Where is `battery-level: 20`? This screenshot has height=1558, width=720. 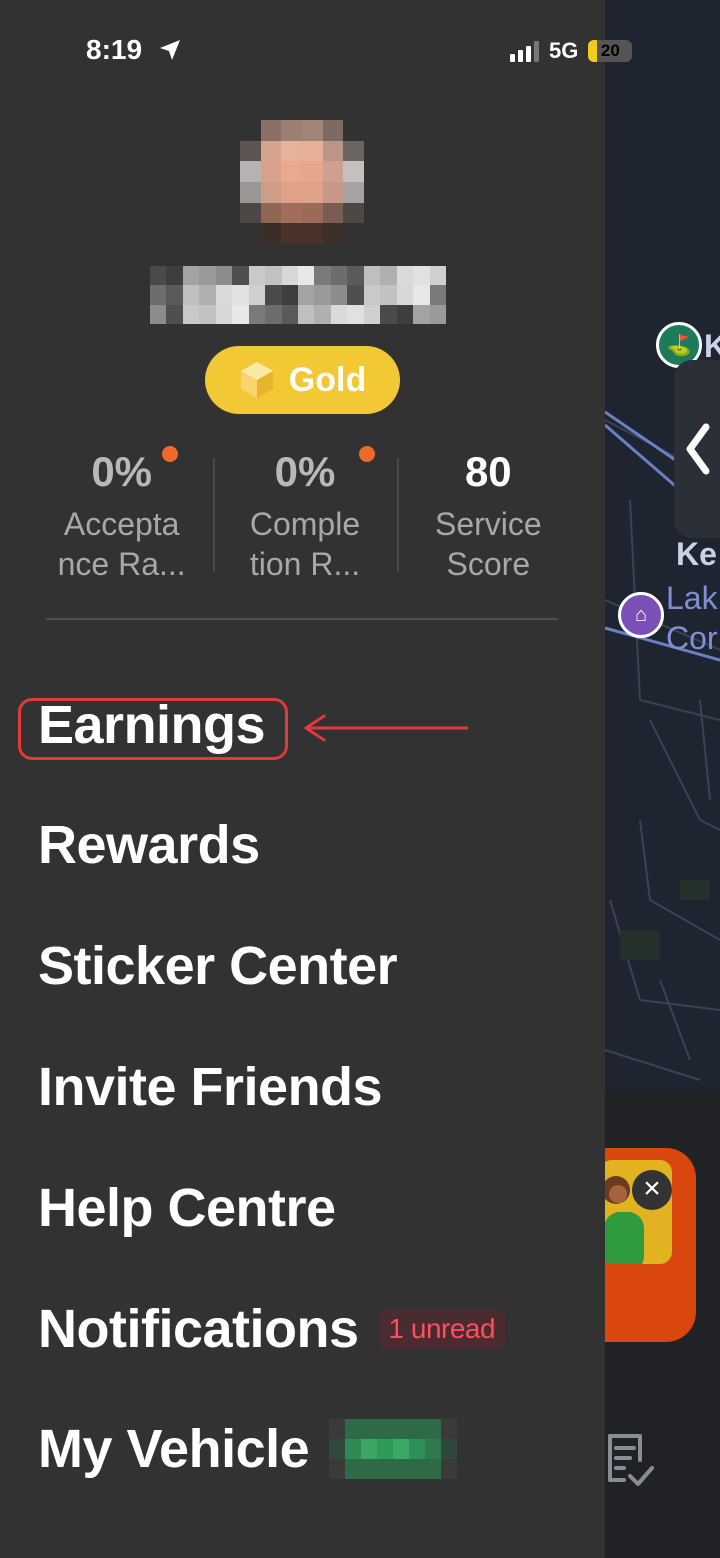
battery-level: 20 is located at coordinates (610, 50).